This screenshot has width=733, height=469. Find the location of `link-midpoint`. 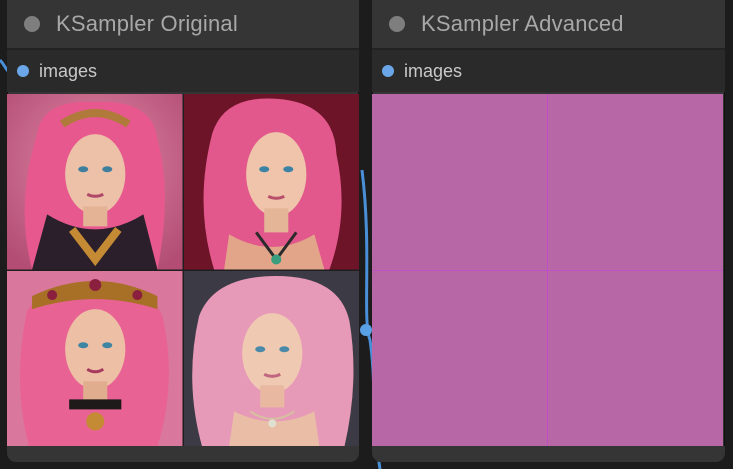

link-midpoint is located at coordinates (366, 330).